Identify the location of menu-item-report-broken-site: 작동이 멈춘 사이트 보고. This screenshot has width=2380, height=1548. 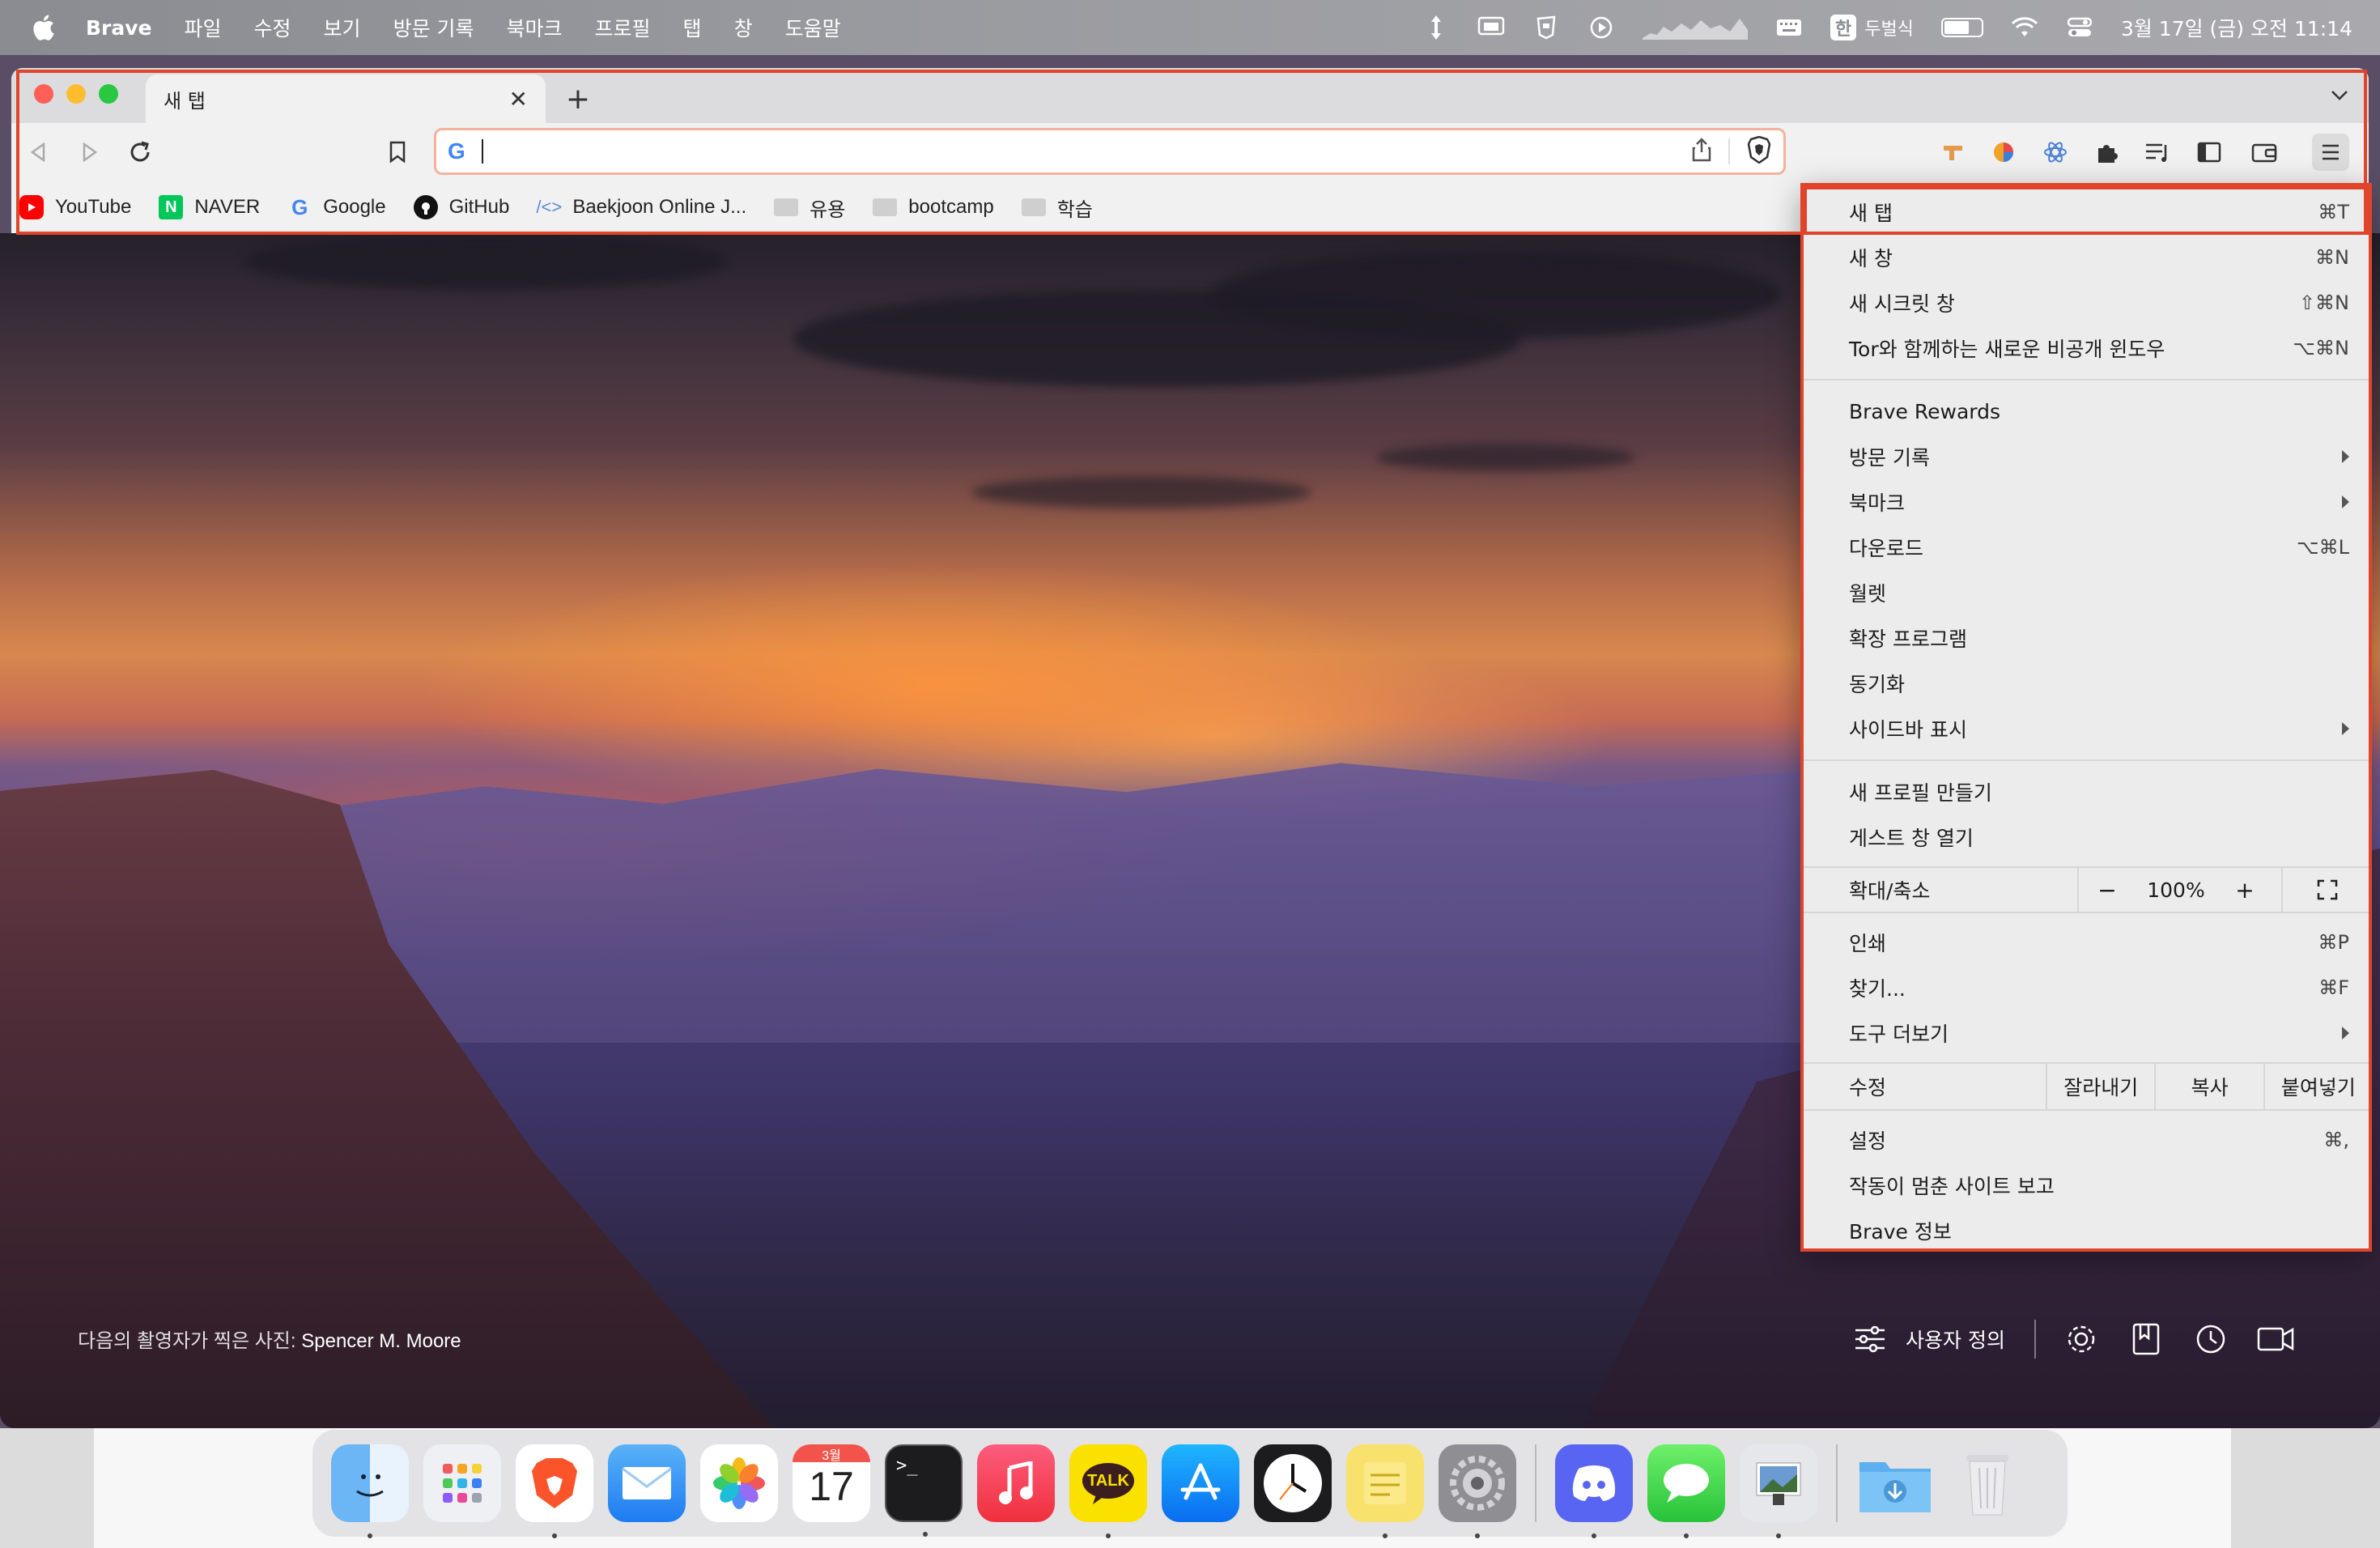
(2086, 1186).